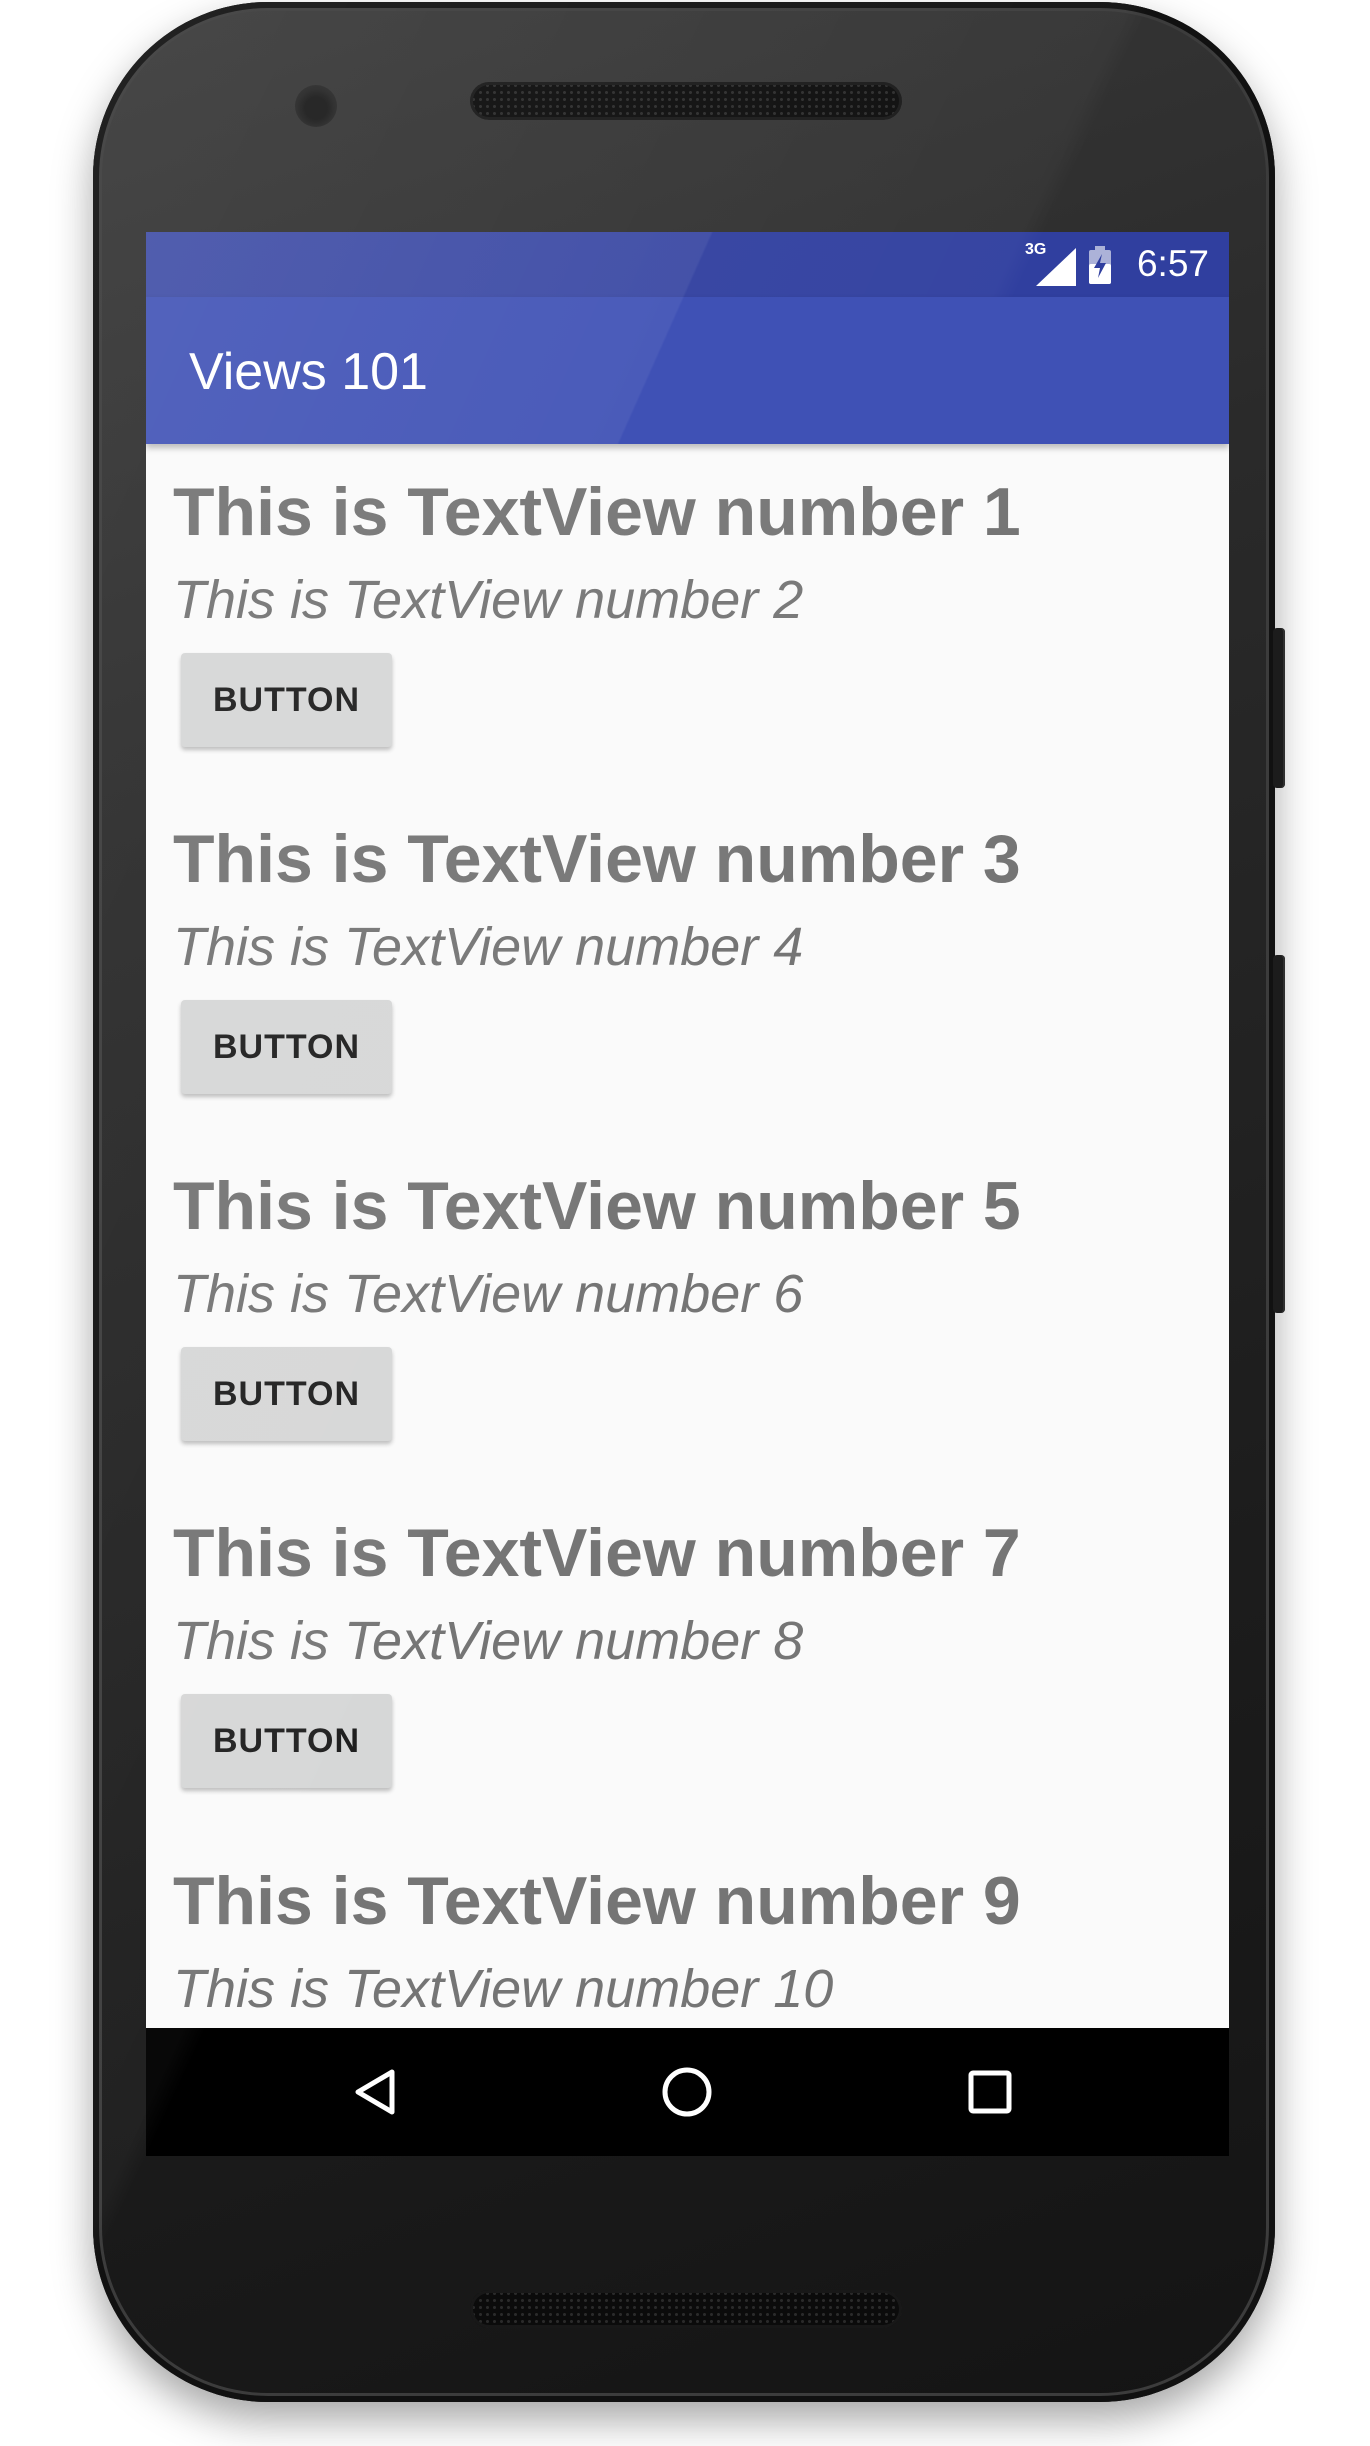 This screenshot has width=1370, height=2446. Describe the element at coordinates (686, 101) in the screenshot. I see `earpiece-speaker` at that location.